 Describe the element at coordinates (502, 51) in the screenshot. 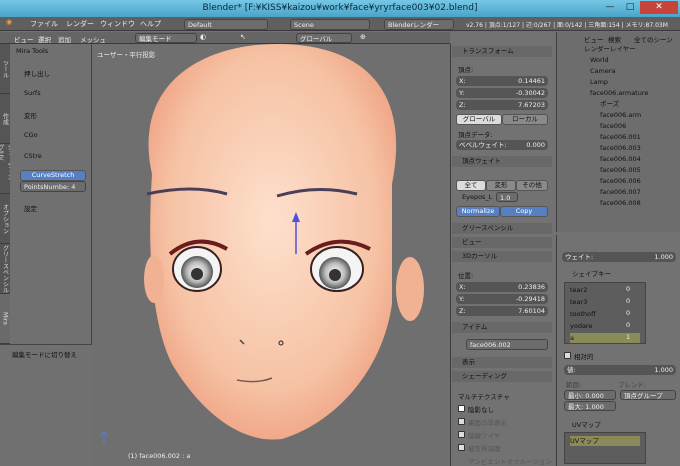

I see `transform-panel-header: トランスフォーム` at that location.